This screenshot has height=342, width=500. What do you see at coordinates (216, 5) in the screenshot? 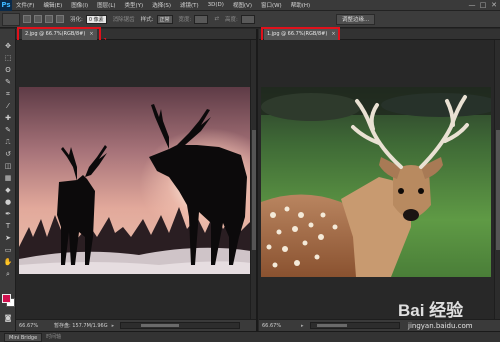
I see `menu-3d: 3D(D)` at bounding box center [216, 5].